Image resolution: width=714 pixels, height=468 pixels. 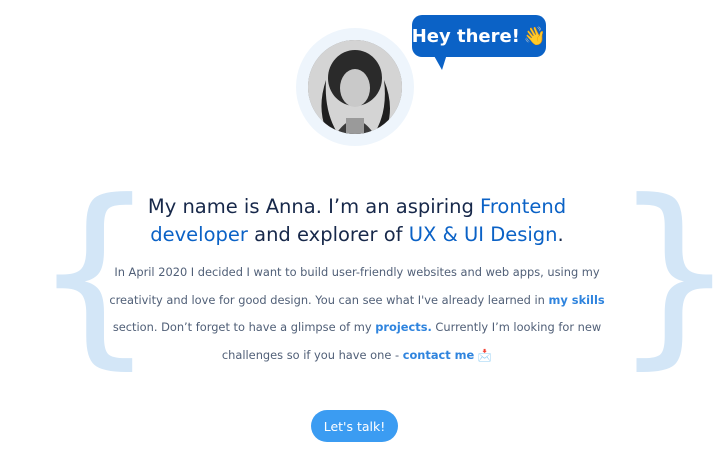 I want to click on lets-talk-button: Let's talk!, so click(x=354, y=426).